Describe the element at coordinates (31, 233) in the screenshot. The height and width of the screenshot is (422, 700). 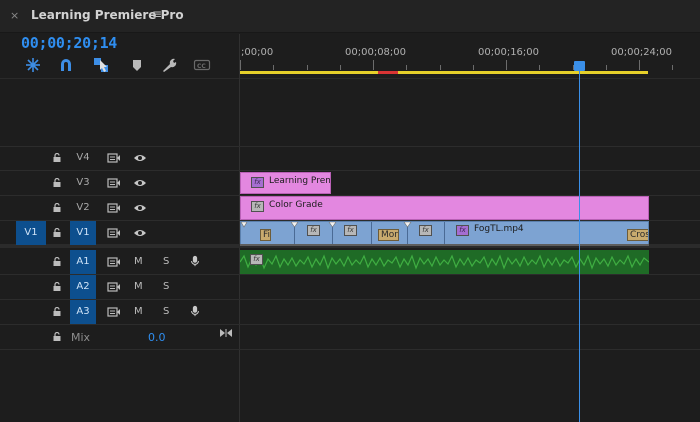
I see `source-patch-v1: V1` at that location.